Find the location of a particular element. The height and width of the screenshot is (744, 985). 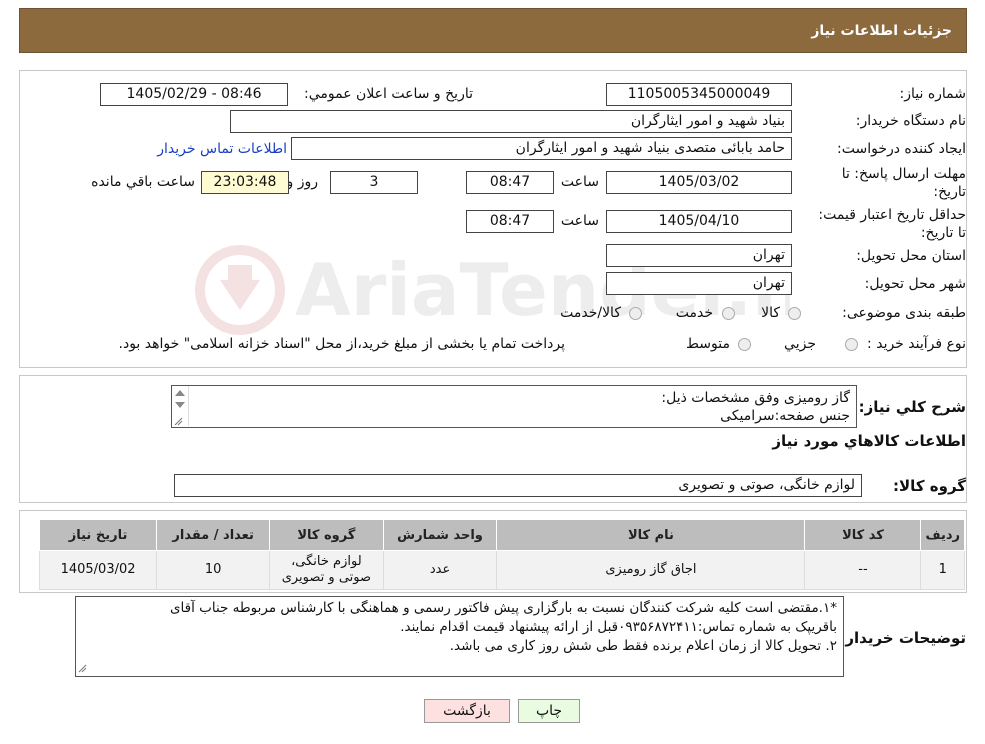

page-title: جزئیات اطلاعات نیاز is located at coordinates (881, 31).